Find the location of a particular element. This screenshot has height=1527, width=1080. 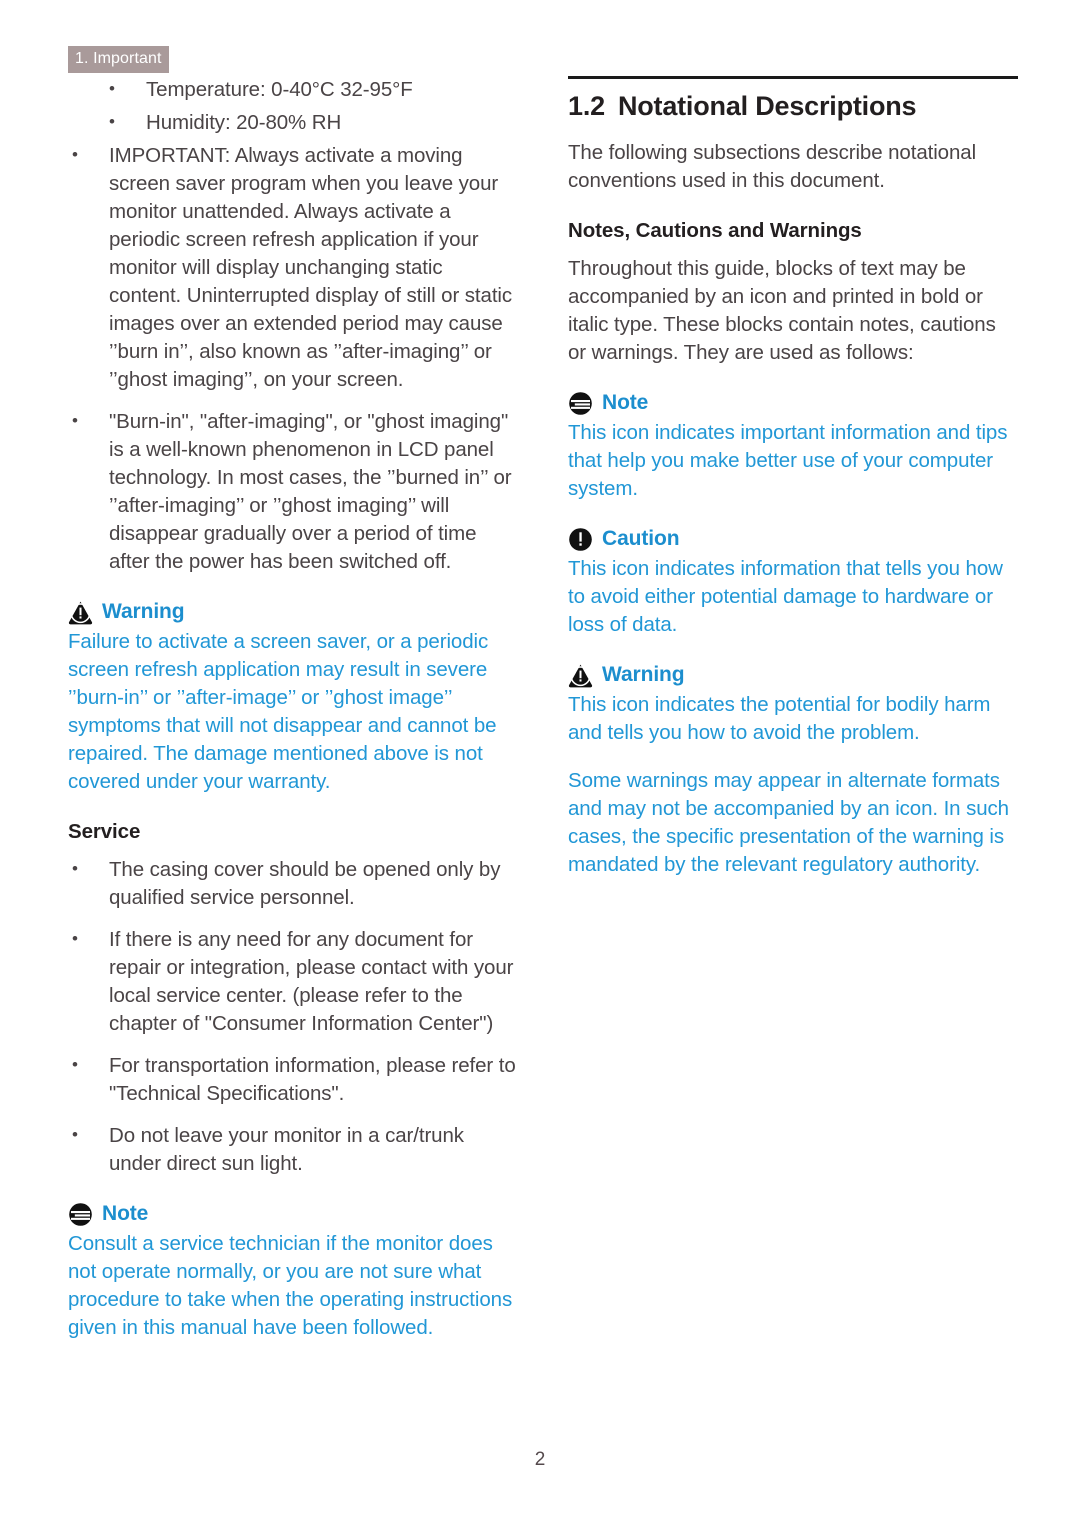

section-divider is located at coordinates (793, 77).